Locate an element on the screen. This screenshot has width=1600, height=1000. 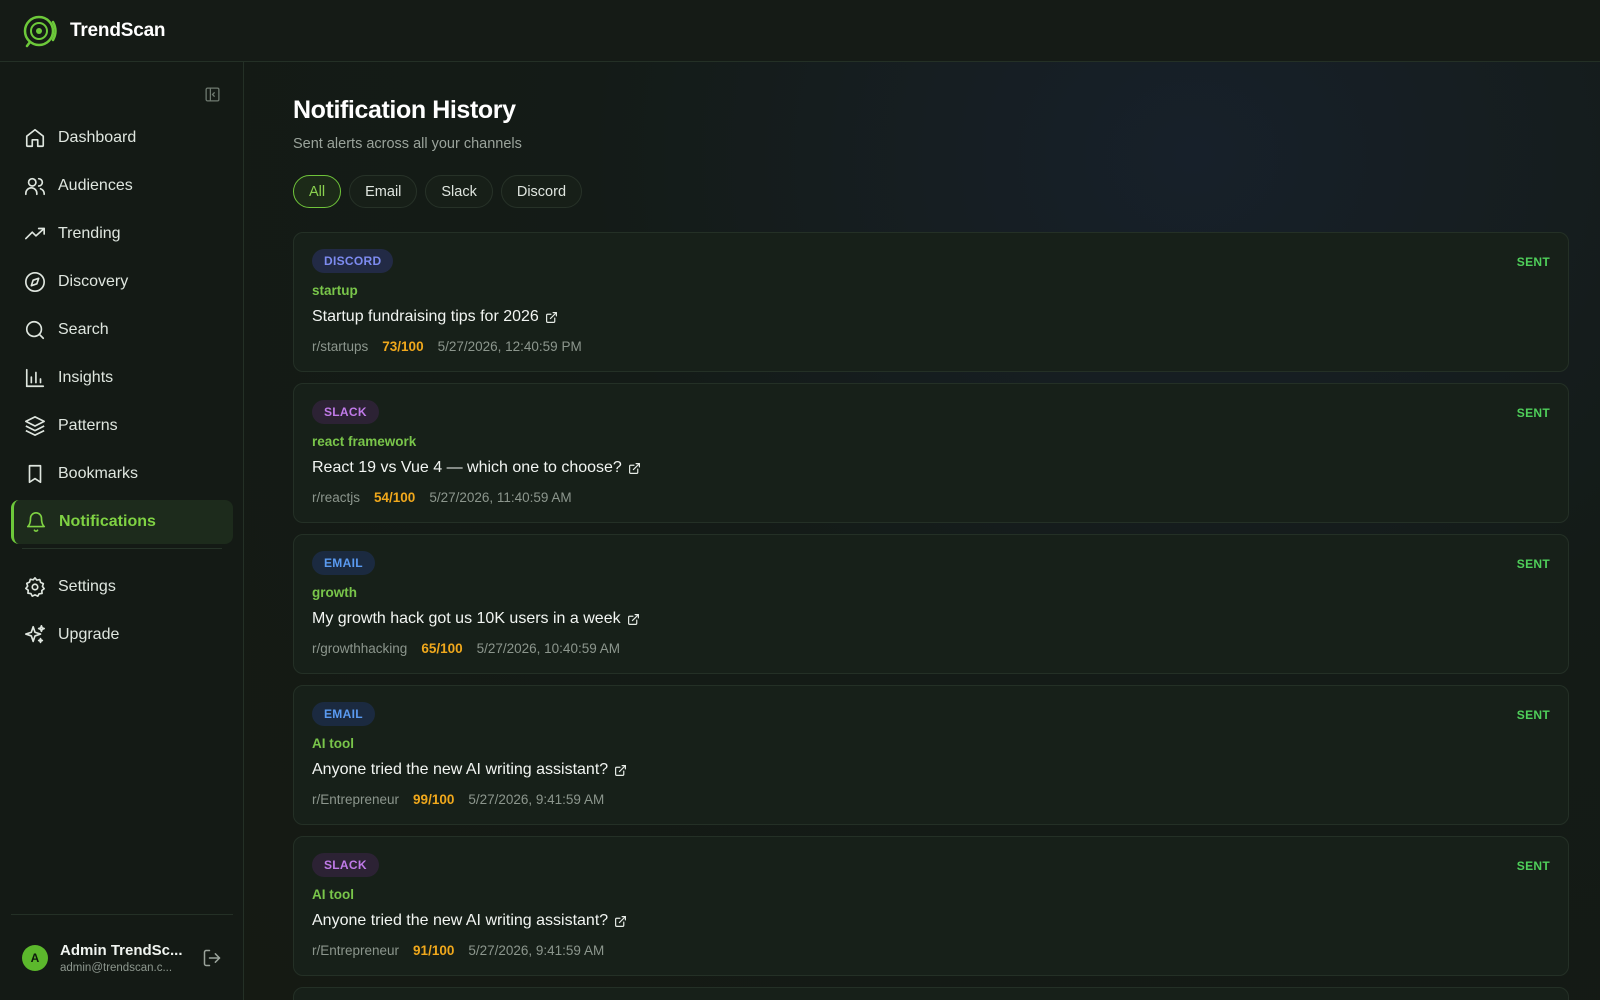
bookmark-icon is located at coordinates (35, 474).